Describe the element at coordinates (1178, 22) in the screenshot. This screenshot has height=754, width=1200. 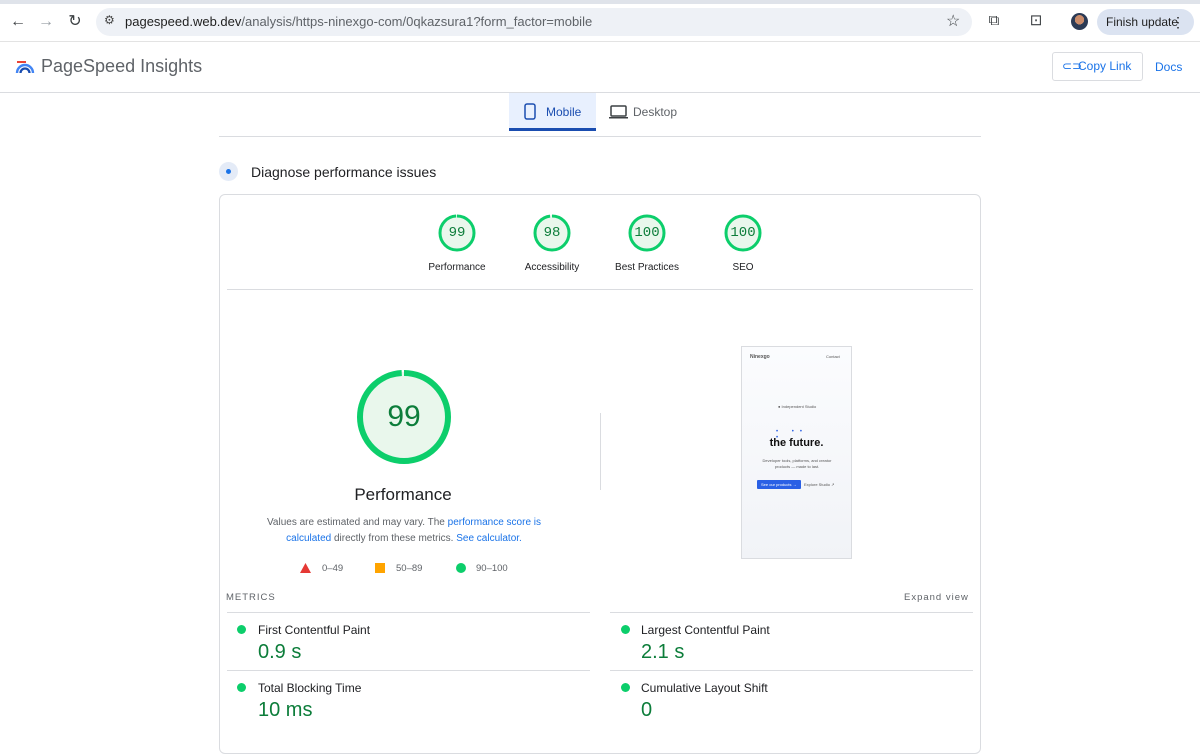
I see `menu-dots-icon: ⋮` at that location.